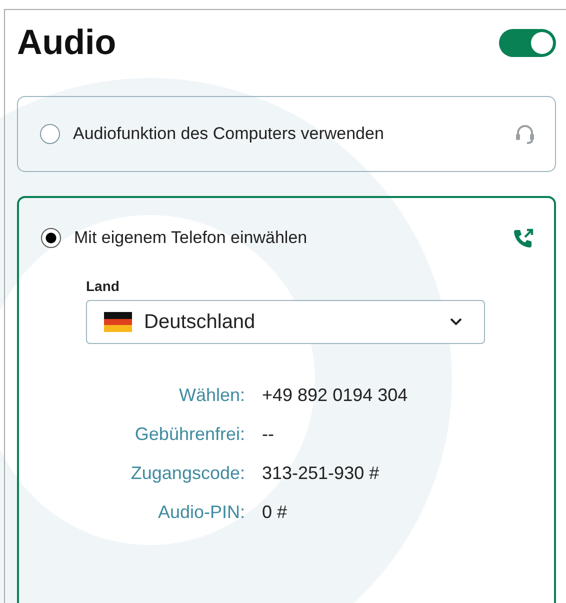  I want to click on chevron-down-icon, so click(456, 322).